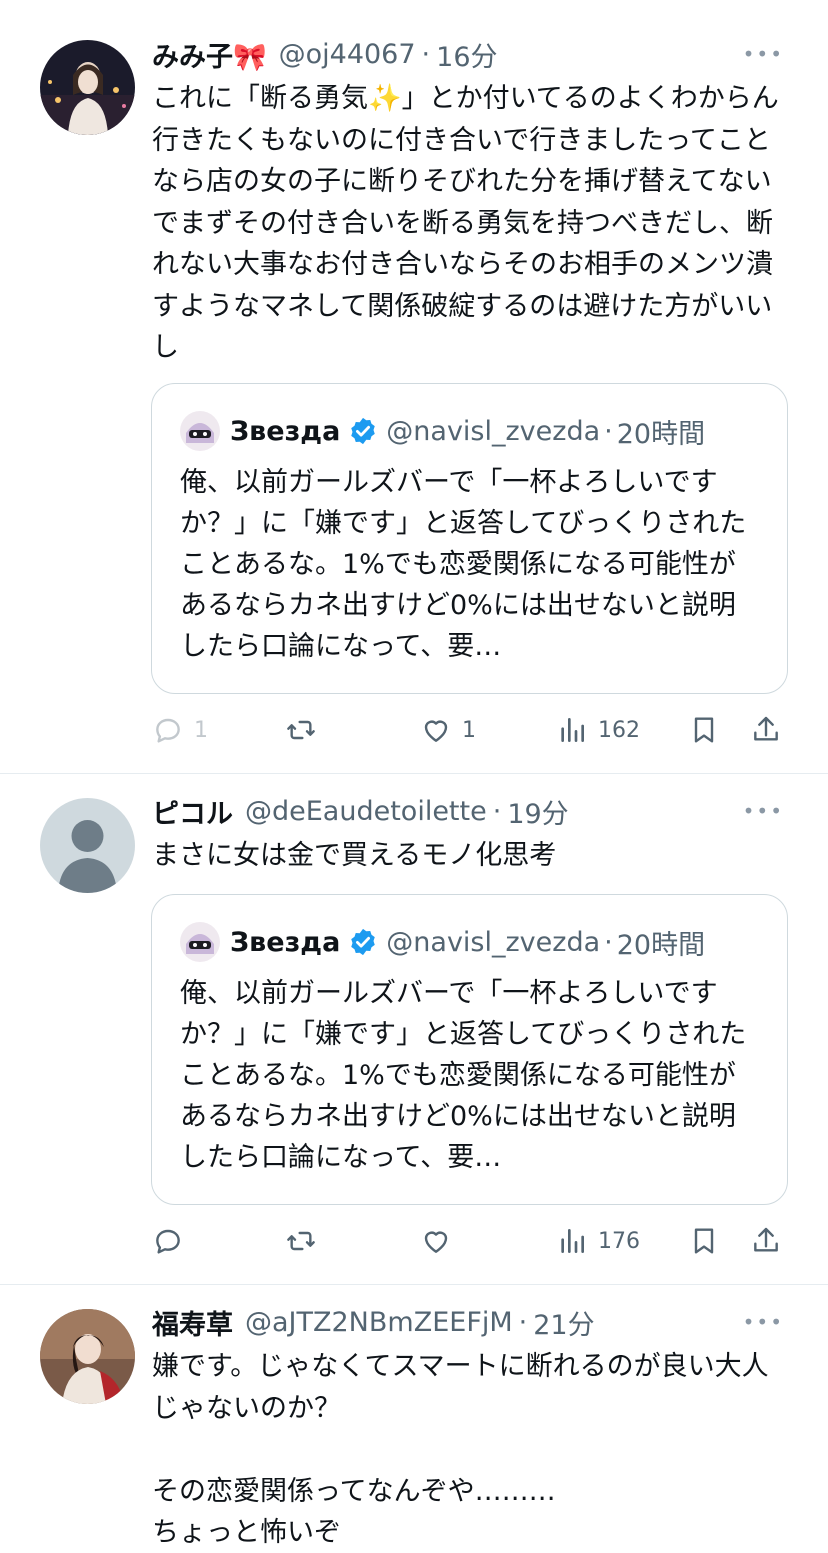  I want to click on user-handle: @deEaudetoilette, so click(366, 811).